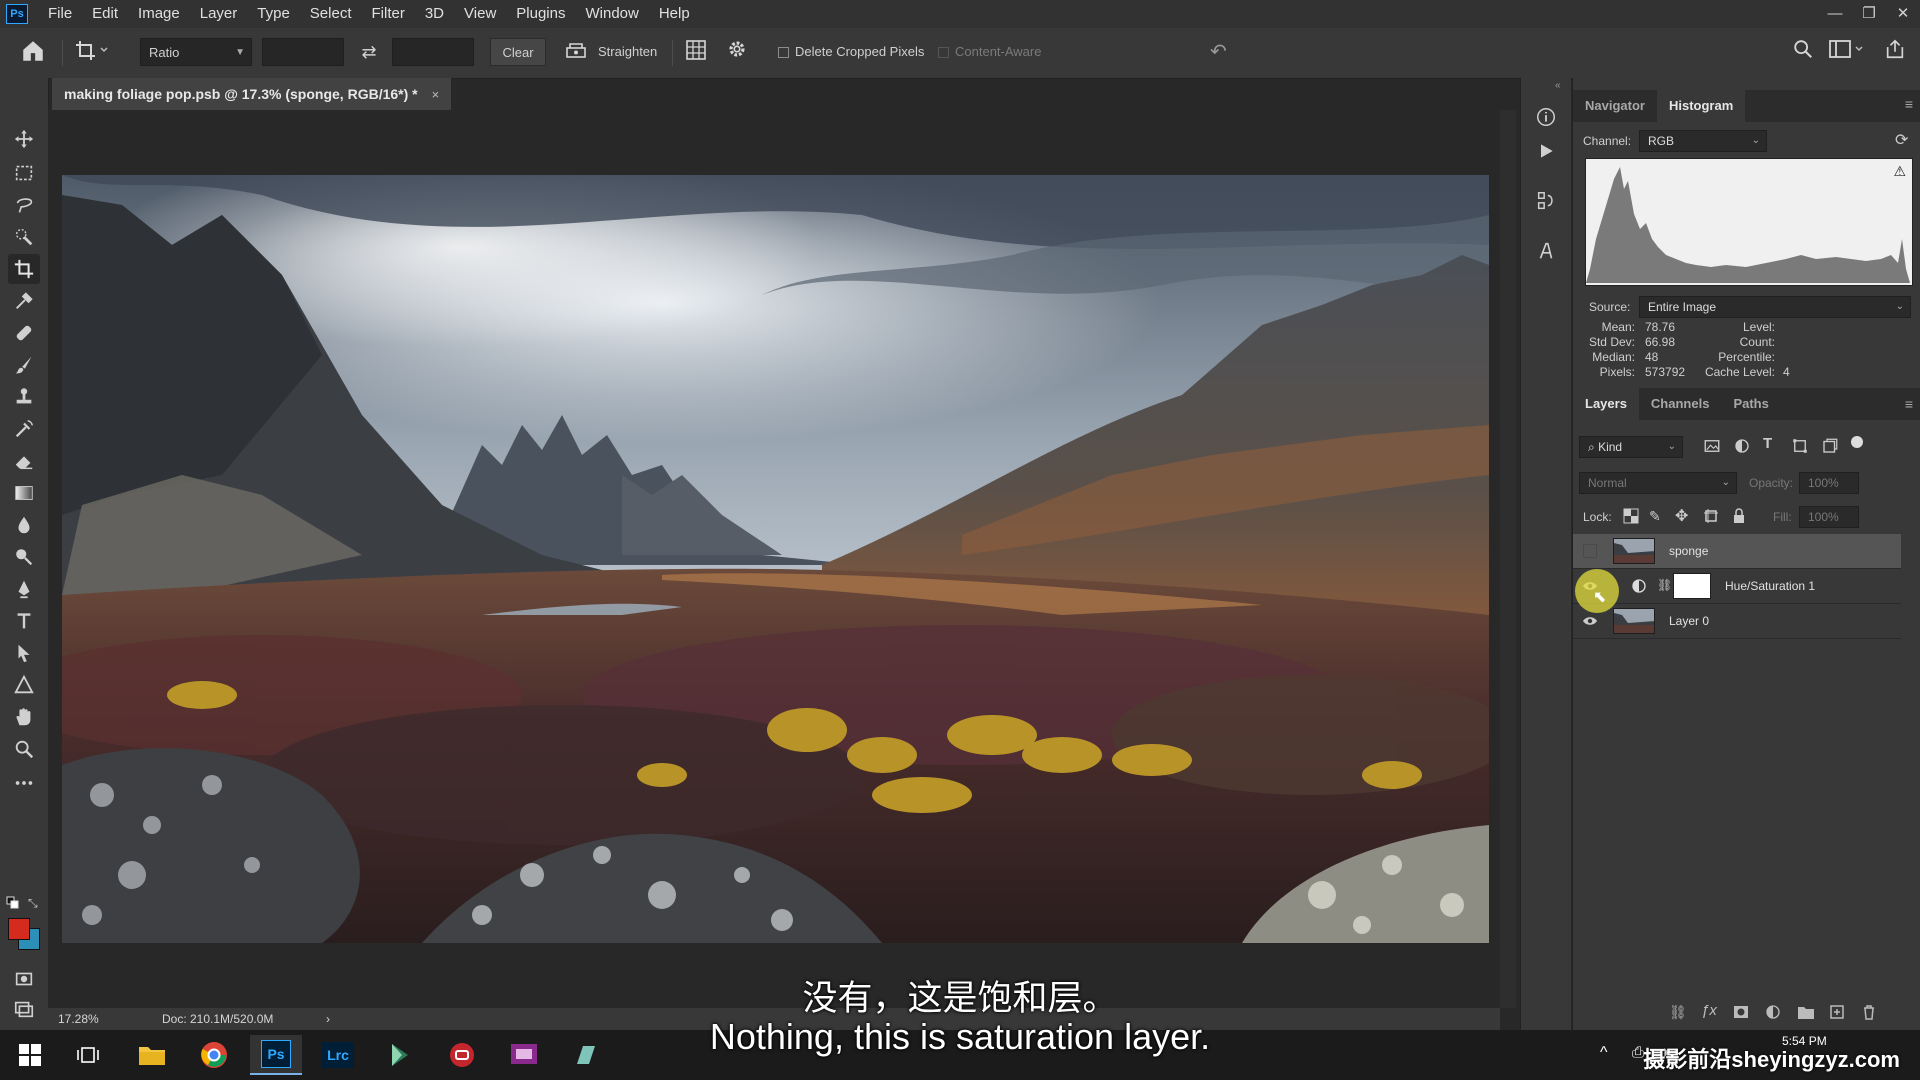  What do you see at coordinates (1224, 52) in the screenshot?
I see `reset-icon: ↶` at bounding box center [1224, 52].